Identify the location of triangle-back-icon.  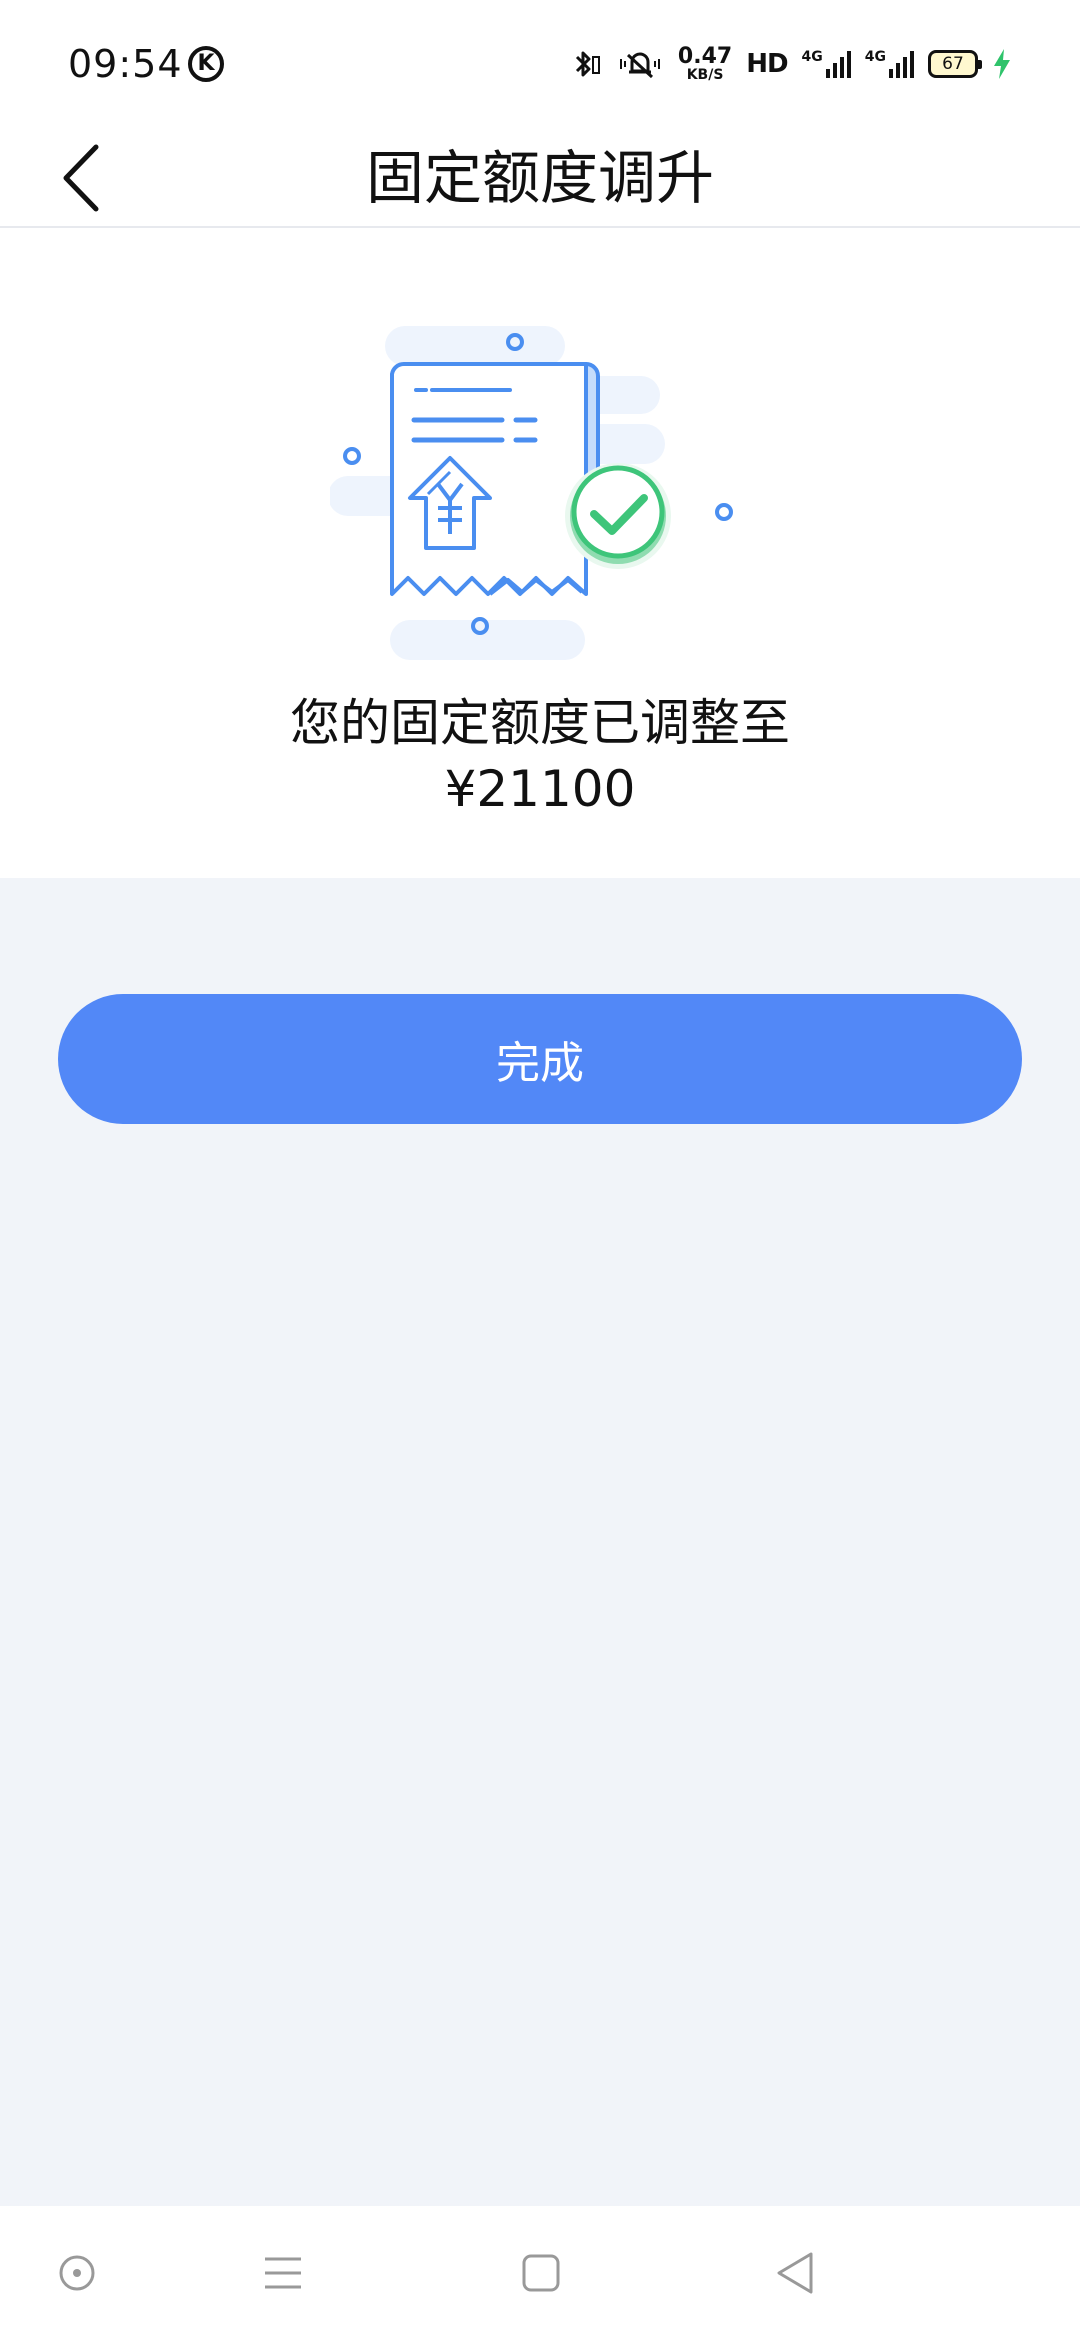
(795, 2273).